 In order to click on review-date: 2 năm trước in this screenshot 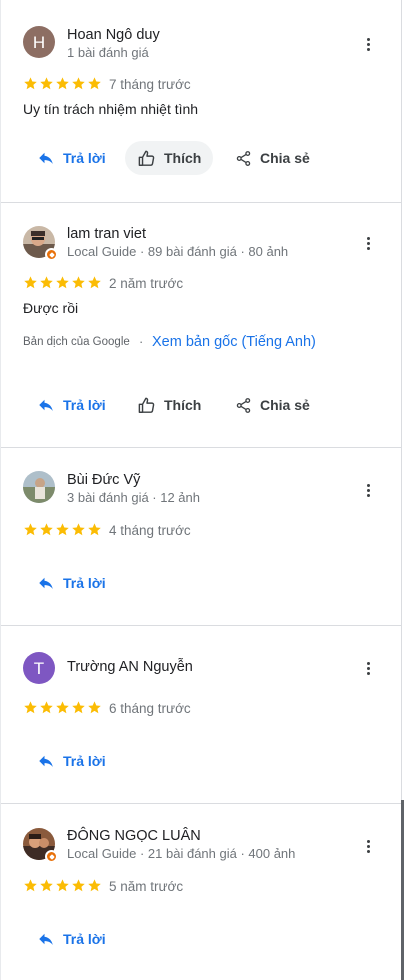, I will do `click(146, 283)`.